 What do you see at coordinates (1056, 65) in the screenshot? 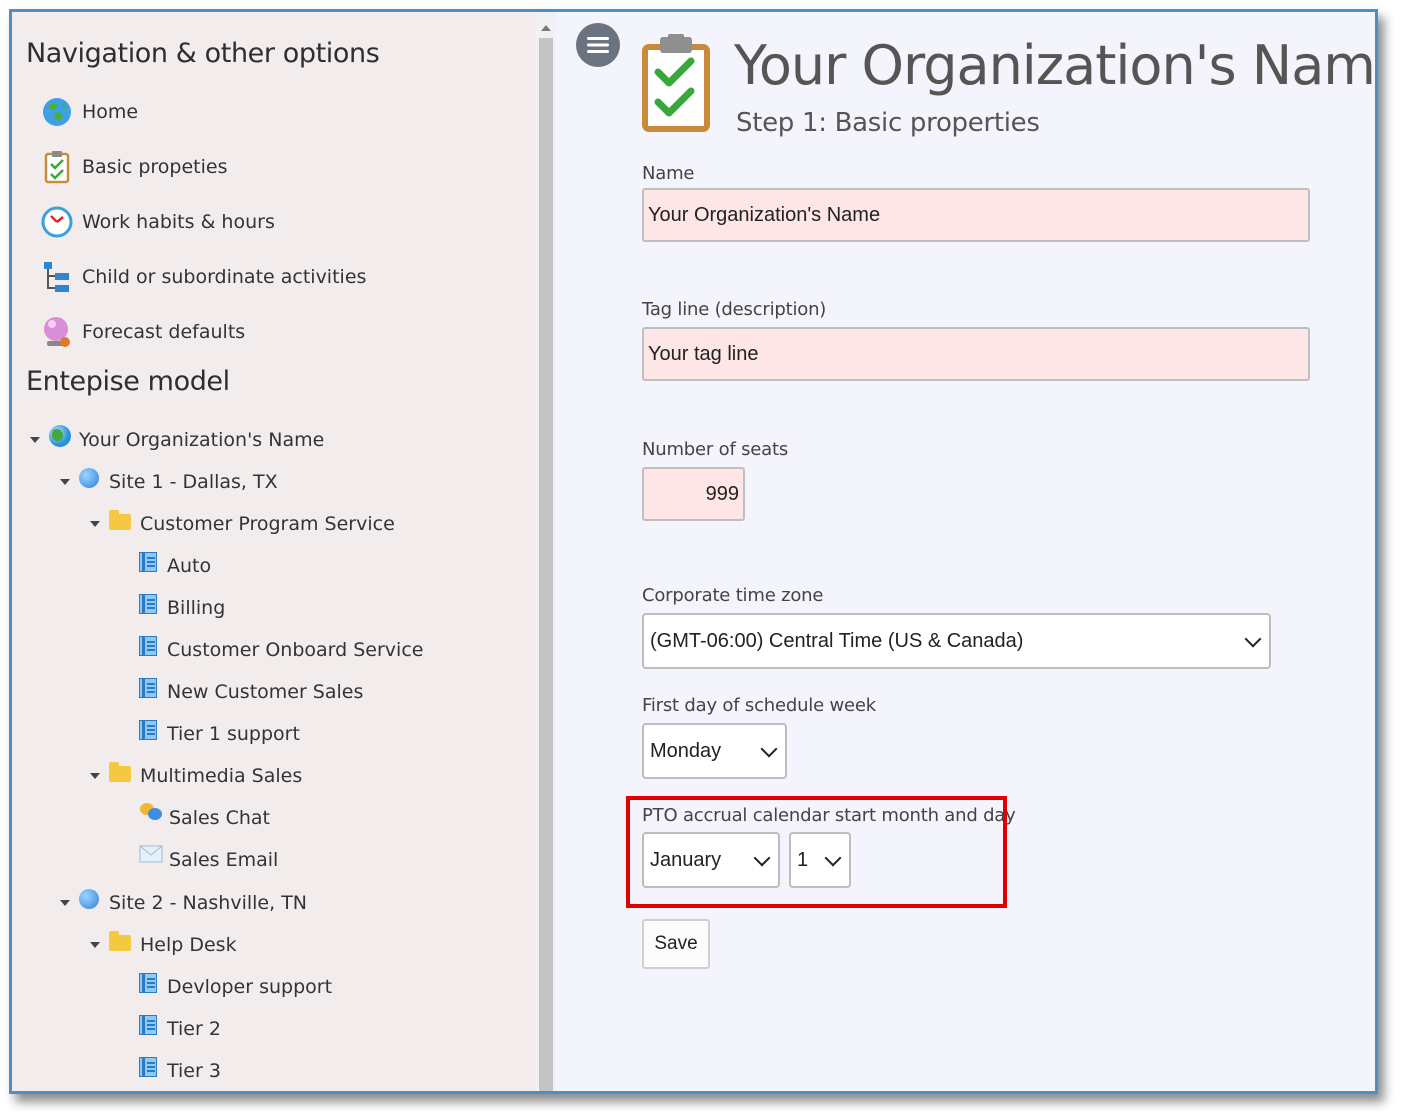
I see `page-title: Your Organization's Name` at bounding box center [1056, 65].